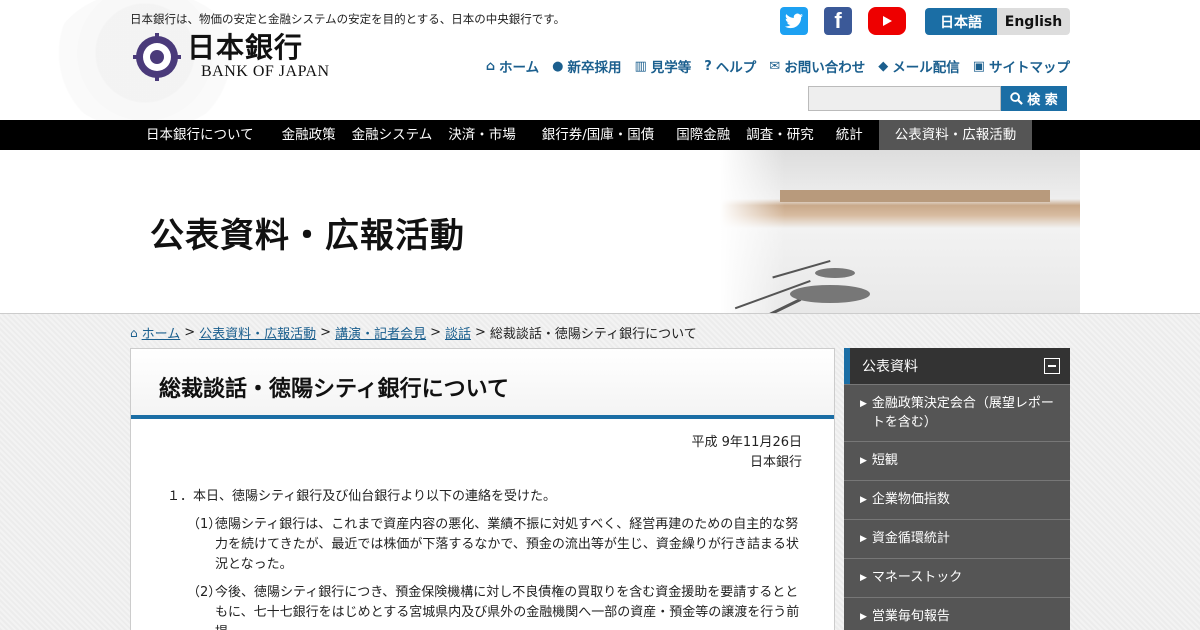 This screenshot has height=630, width=1200. Describe the element at coordinates (361, 496) in the screenshot. I see `article-paragraph-1: １．本日、徳陽シティ銀行及び仙台銀行より以下の連絡を受けた。` at that location.